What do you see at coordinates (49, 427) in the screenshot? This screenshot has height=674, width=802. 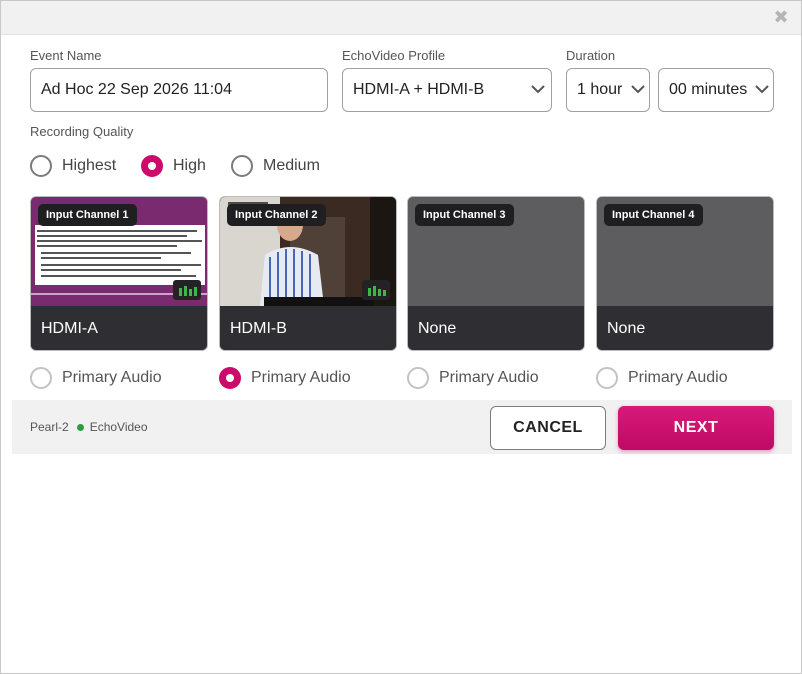 I see `device-name: Pearl-2` at bounding box center [49, 427].